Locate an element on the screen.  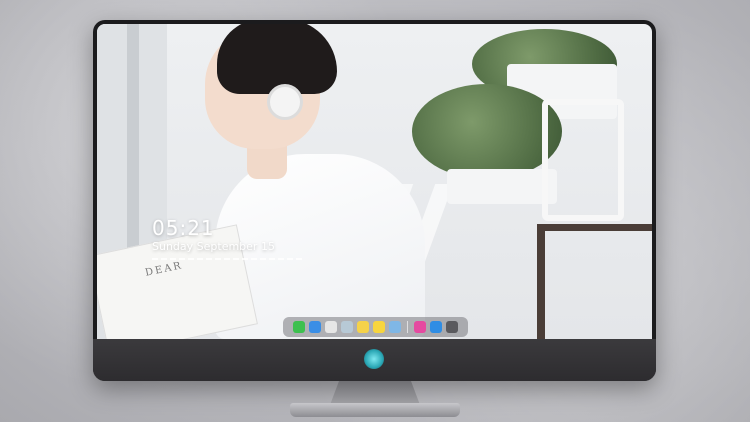
clock-time: 05:21 is located at coordinates (183, 228).